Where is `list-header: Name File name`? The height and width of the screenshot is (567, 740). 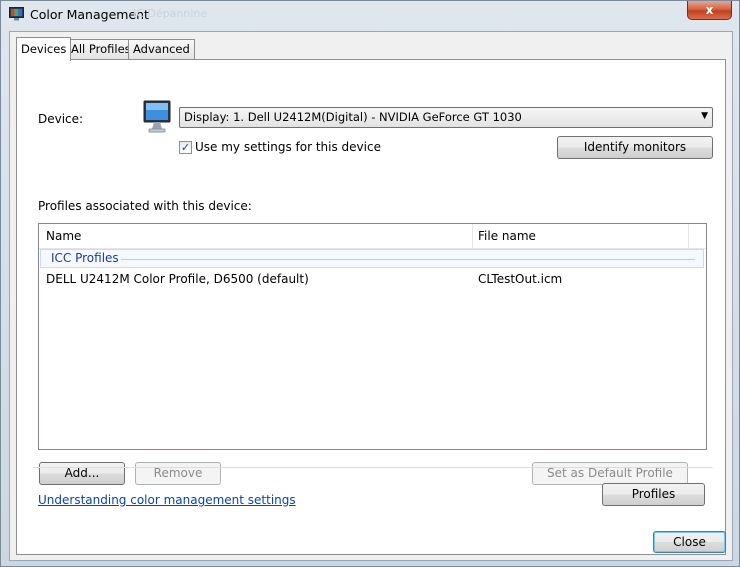 list-header: Name File name is located at coordinates (372, 236).